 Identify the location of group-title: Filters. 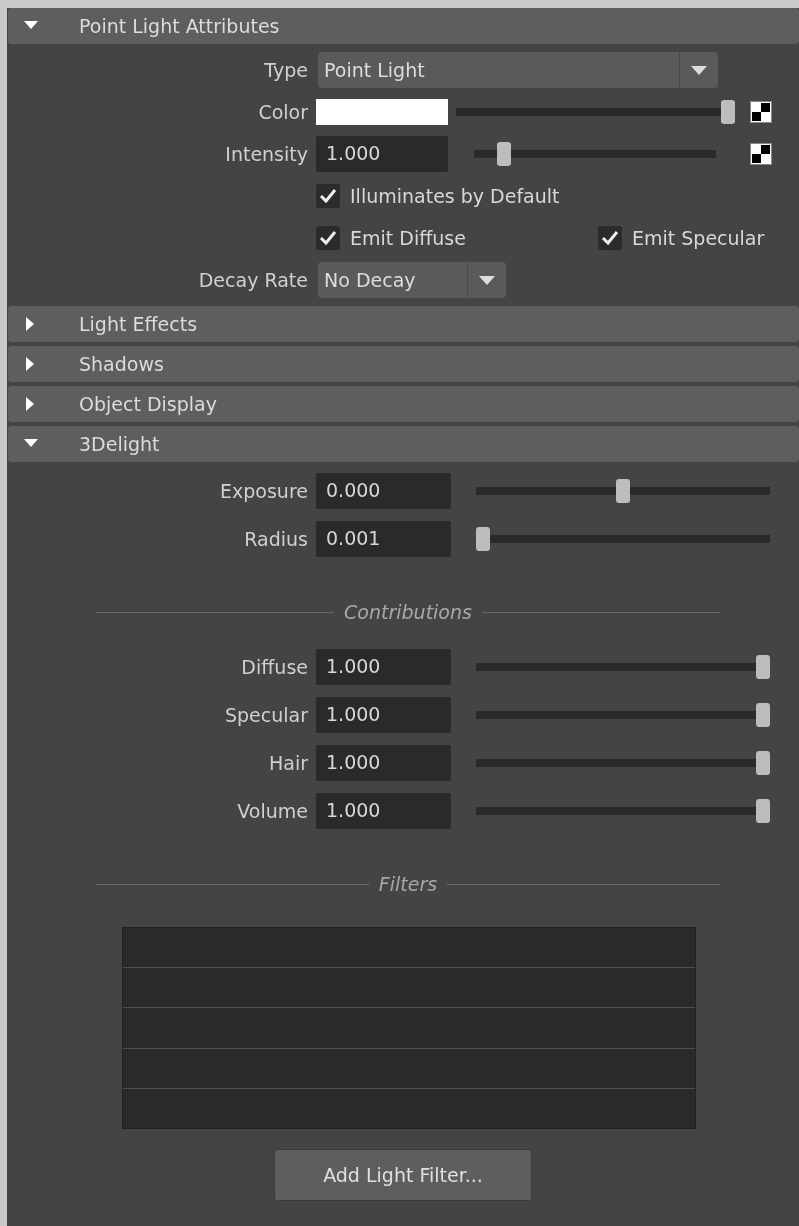
(408, 884).